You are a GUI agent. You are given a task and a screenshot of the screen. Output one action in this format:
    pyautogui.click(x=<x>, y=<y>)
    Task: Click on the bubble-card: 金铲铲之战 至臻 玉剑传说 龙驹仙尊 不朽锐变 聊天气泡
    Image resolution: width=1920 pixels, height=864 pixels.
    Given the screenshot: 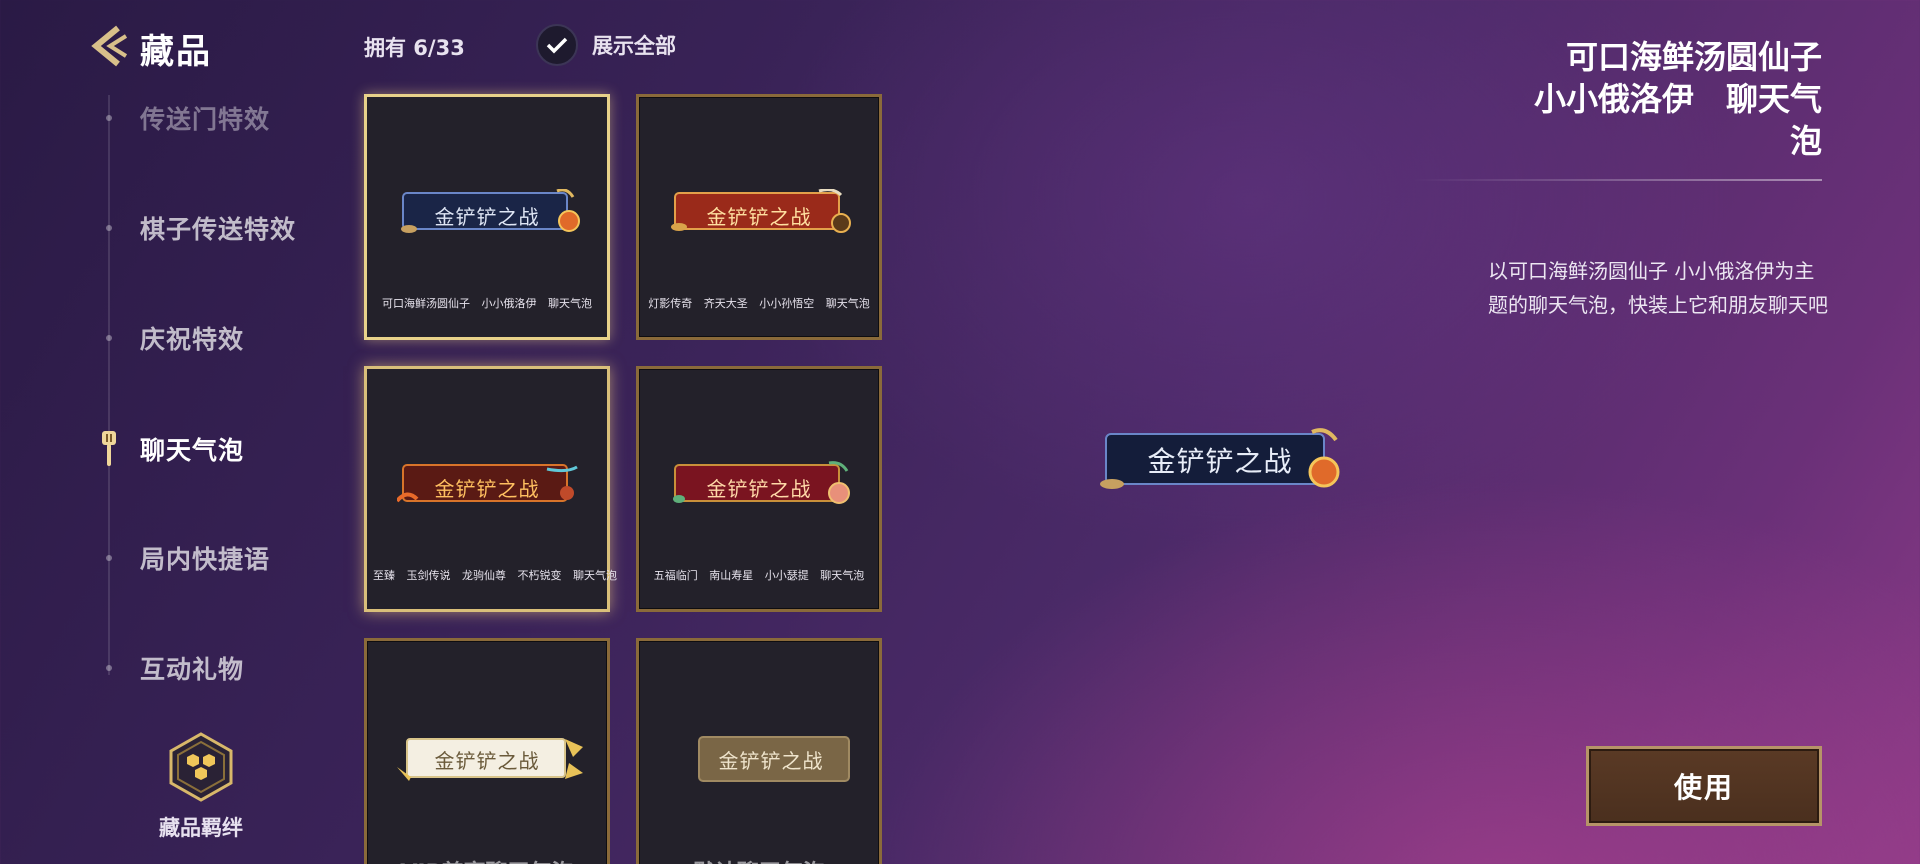 What is the action you would take?
    pyautogui.click(x=490, y=489)
    